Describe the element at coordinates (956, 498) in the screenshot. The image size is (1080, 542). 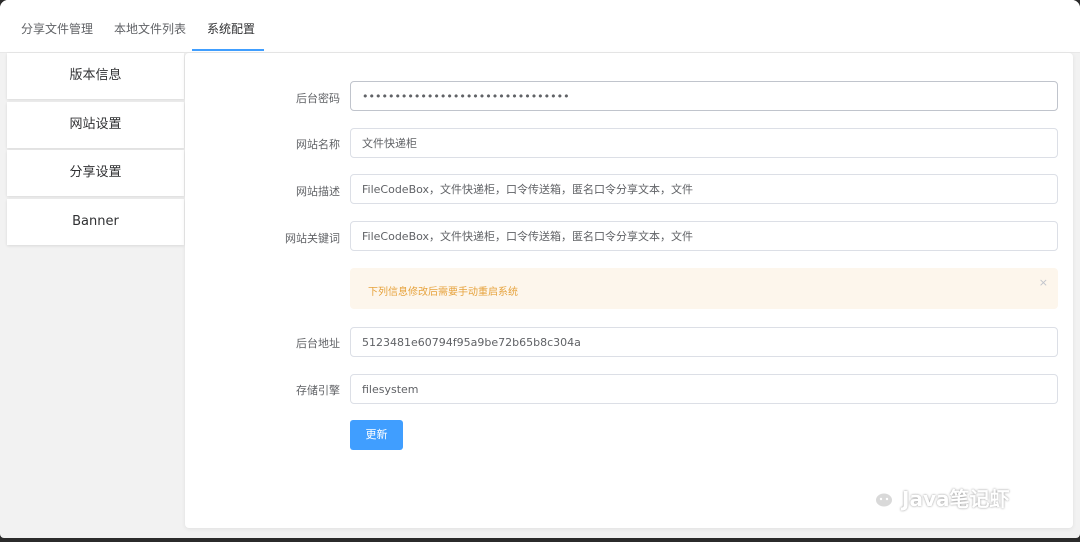
I see `watermark-text: Java笔记虾` at that location.